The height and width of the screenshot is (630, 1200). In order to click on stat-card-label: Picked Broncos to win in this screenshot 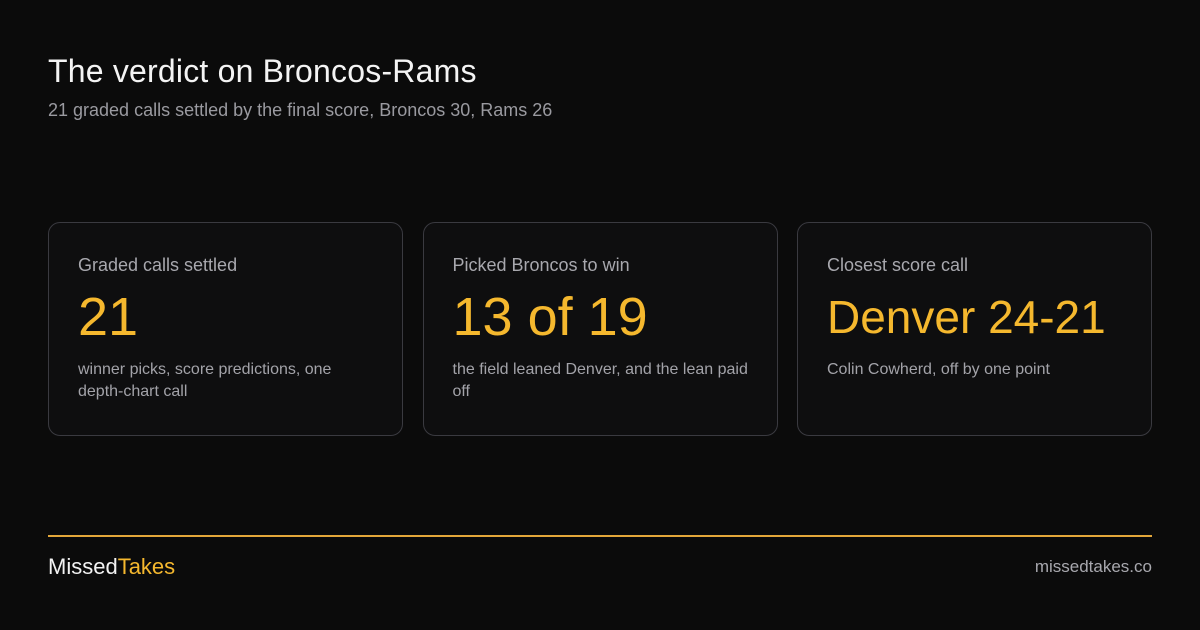, I will do `click(541, 265)`.